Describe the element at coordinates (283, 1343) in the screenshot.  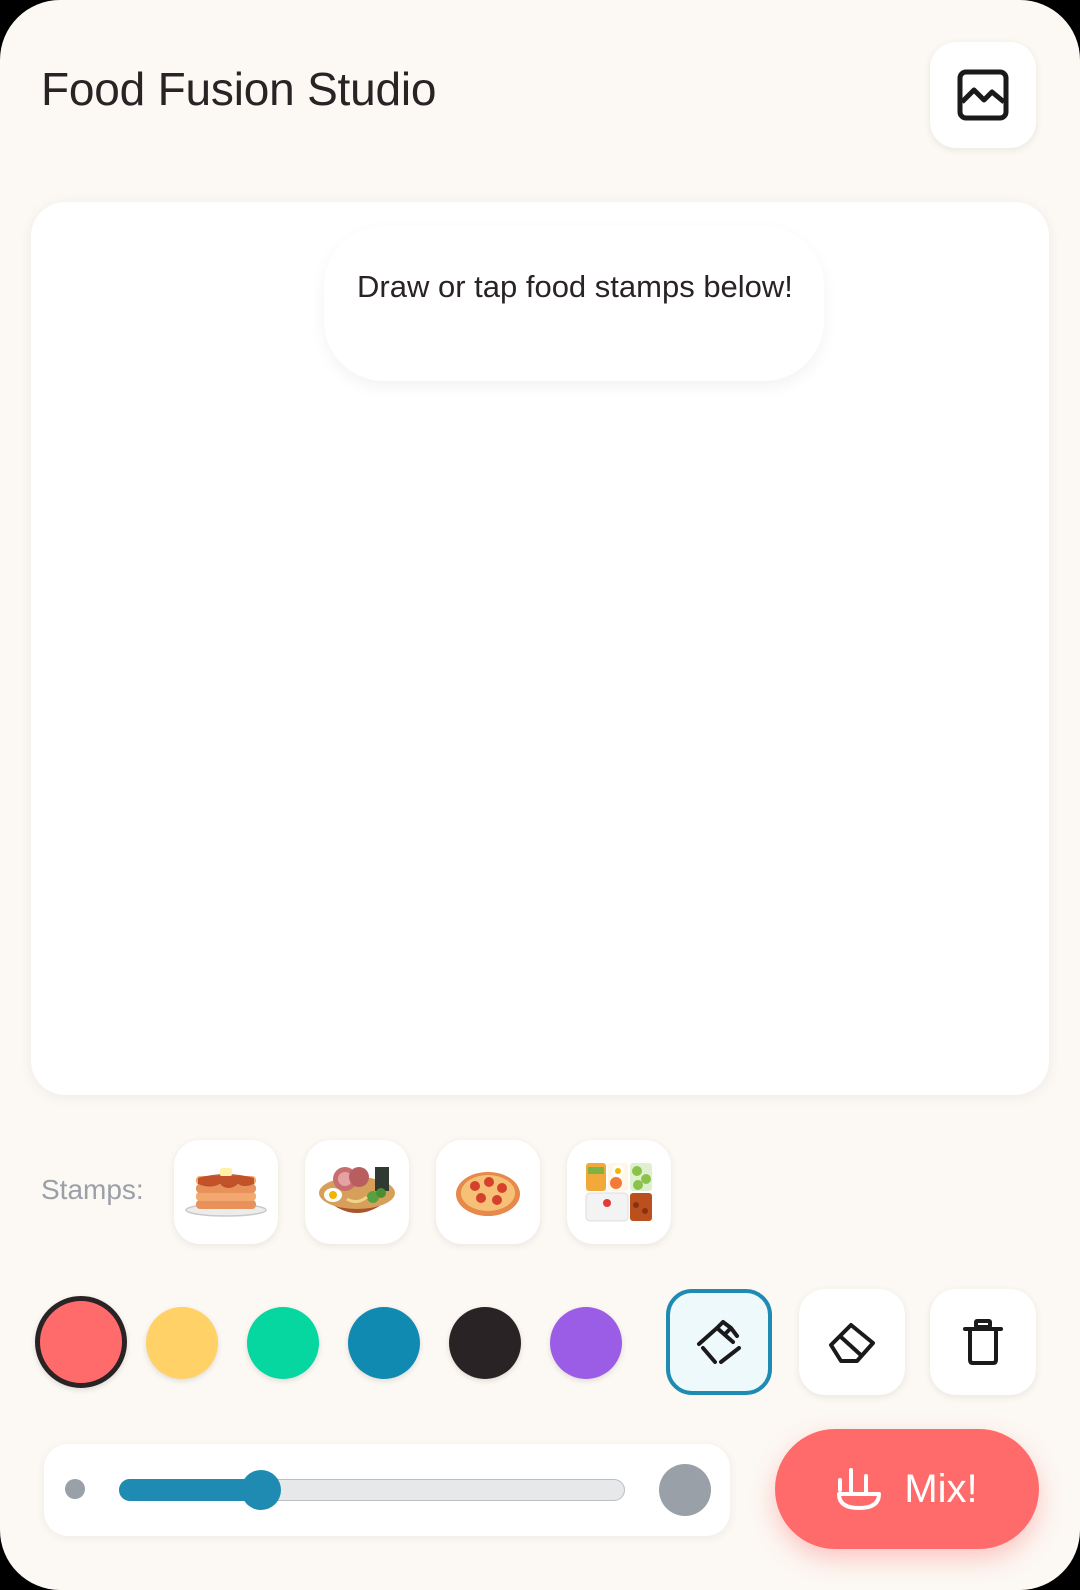
I see `color-swatch-green` at that location.